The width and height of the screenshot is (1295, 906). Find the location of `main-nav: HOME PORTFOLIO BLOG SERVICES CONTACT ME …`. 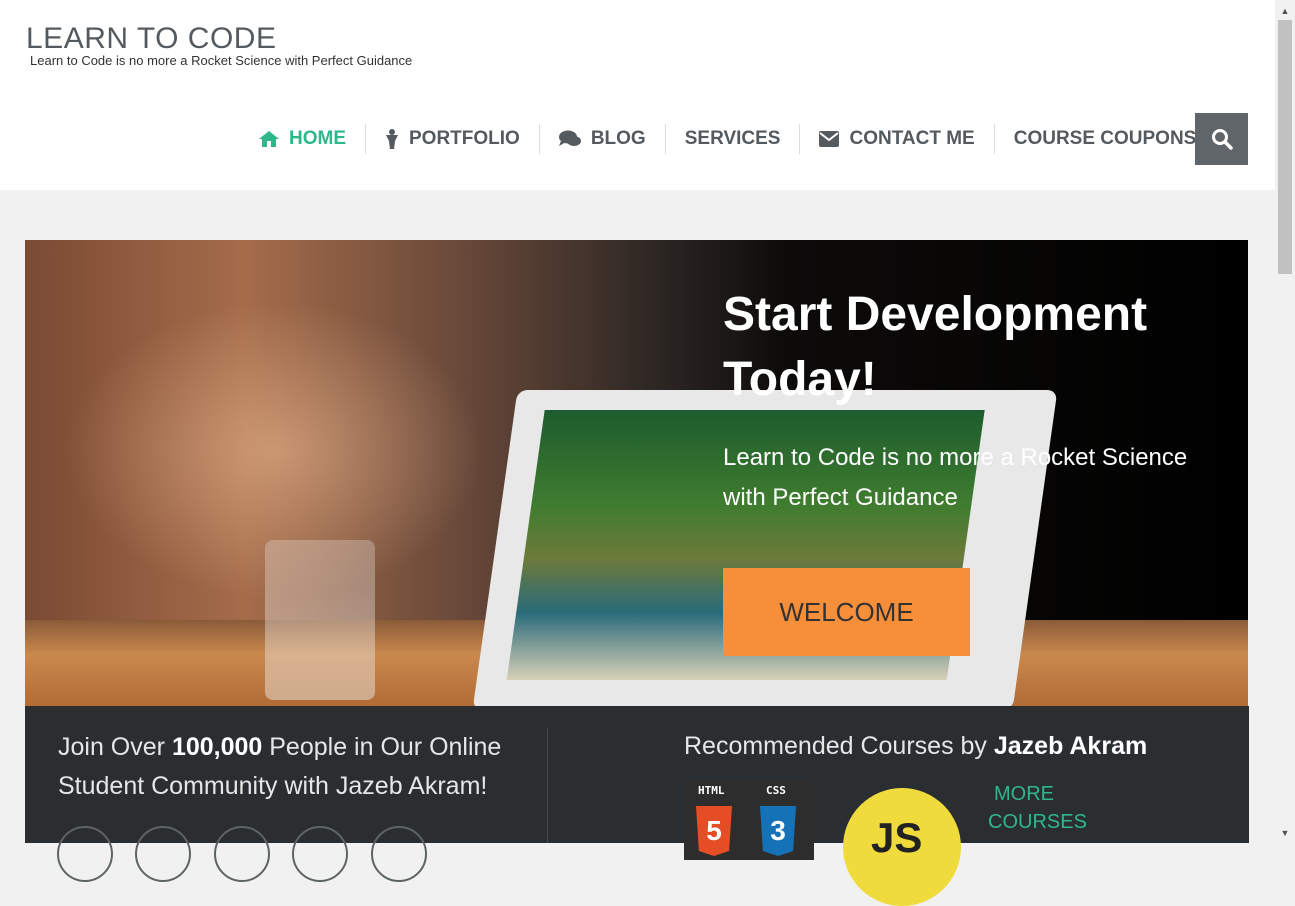

main-nav: HOME PORTFOLIO BLOG SERVICES CONTACT ME … is located at coordinates (727, 139).